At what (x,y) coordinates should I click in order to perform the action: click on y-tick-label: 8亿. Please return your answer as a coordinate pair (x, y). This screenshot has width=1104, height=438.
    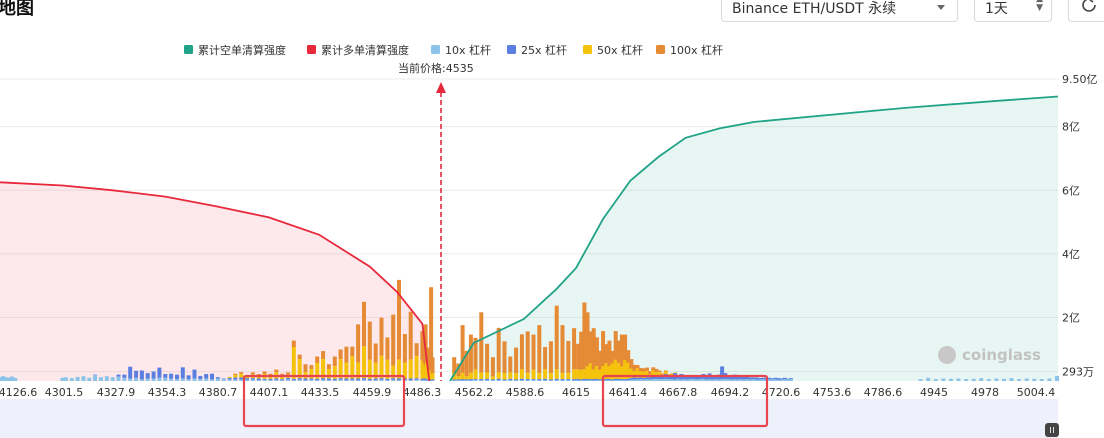
    Looking at the image, I should click on (1071, 127).